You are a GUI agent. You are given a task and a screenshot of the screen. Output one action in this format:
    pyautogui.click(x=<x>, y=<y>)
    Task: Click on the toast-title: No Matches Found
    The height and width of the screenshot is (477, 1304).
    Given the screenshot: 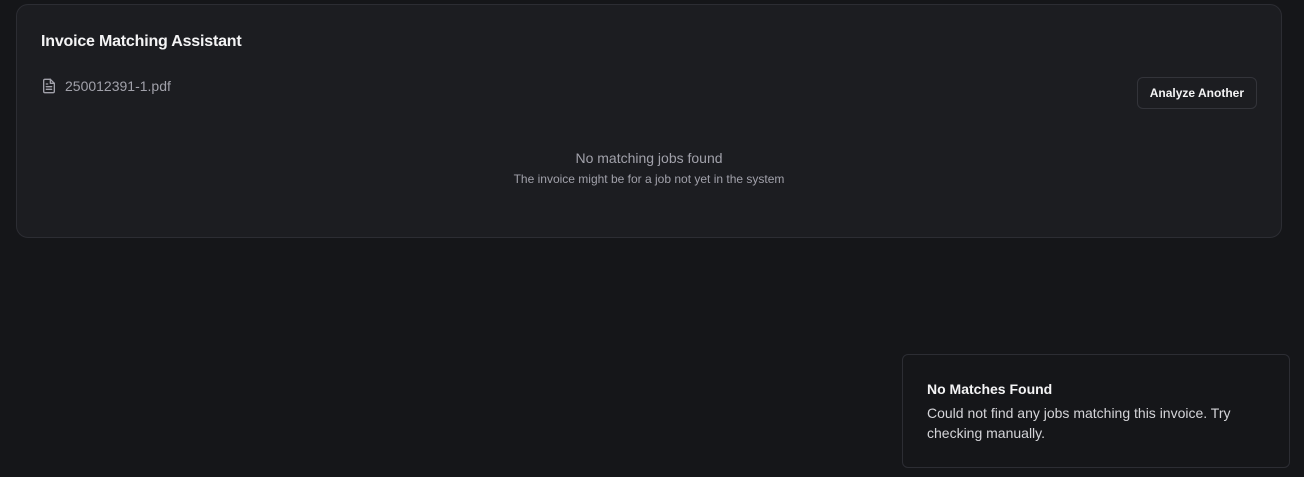 What is the action you would take?
    pyautogui.click(x=990, y=389)
    